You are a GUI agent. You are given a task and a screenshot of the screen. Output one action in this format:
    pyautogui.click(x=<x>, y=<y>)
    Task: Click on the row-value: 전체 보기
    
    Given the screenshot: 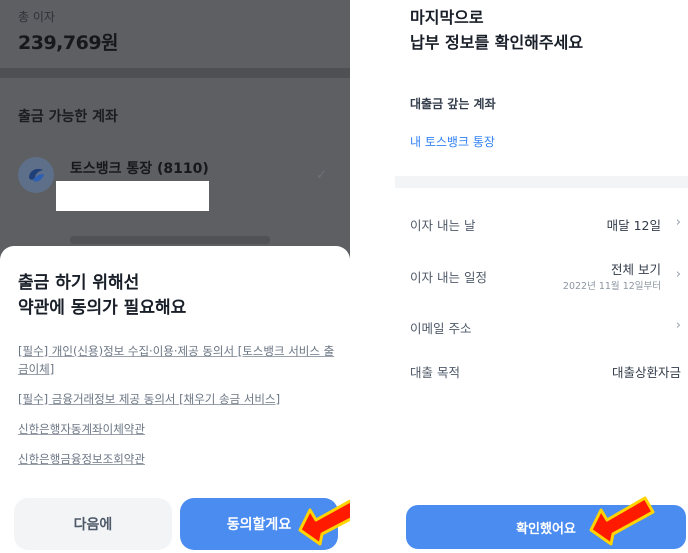 What is the action you would take?
    pyautogui.click(x=636, y=269)
    